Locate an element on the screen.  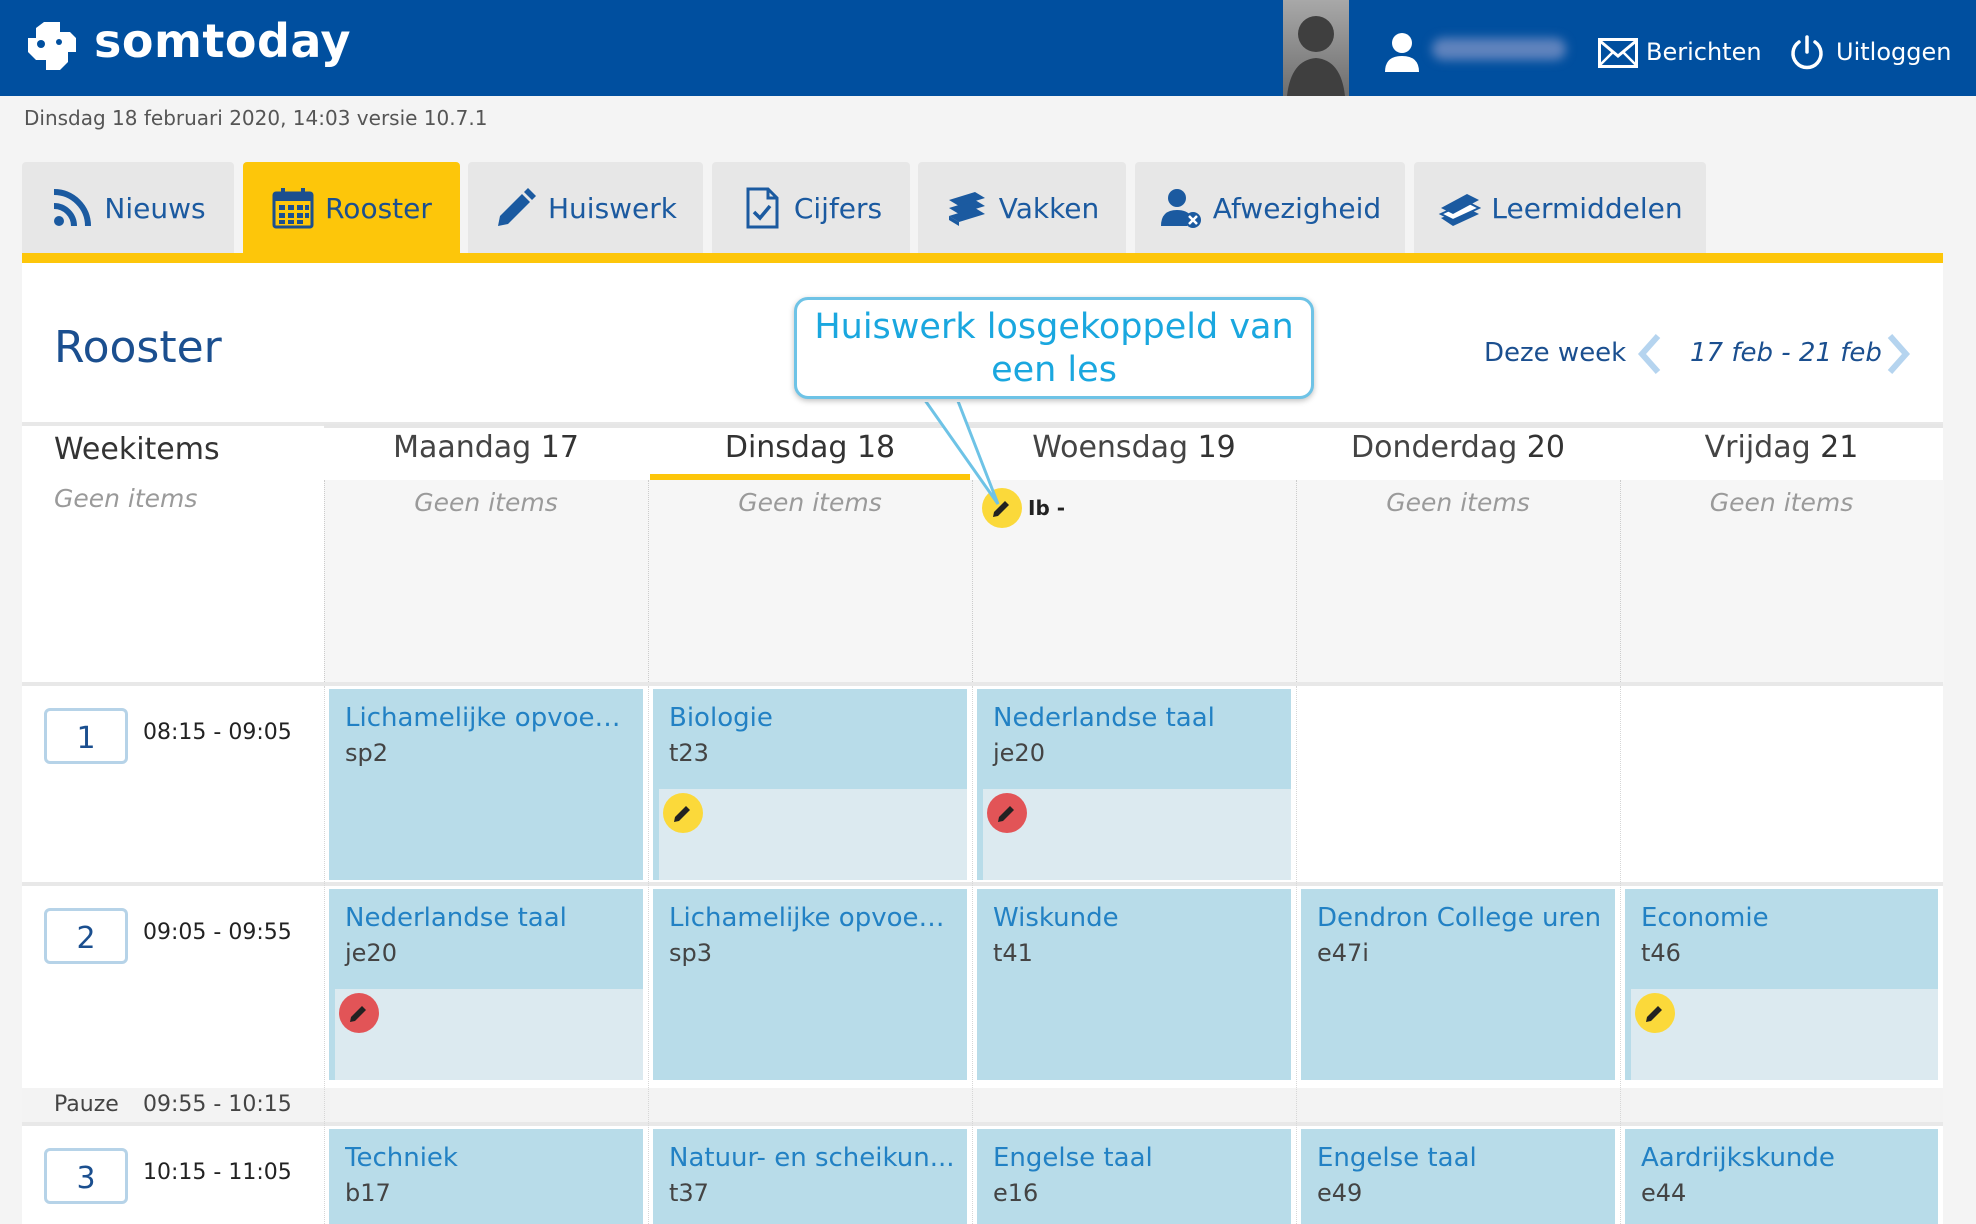
day-name: Woensdag is located at coordinates (1110, 447).